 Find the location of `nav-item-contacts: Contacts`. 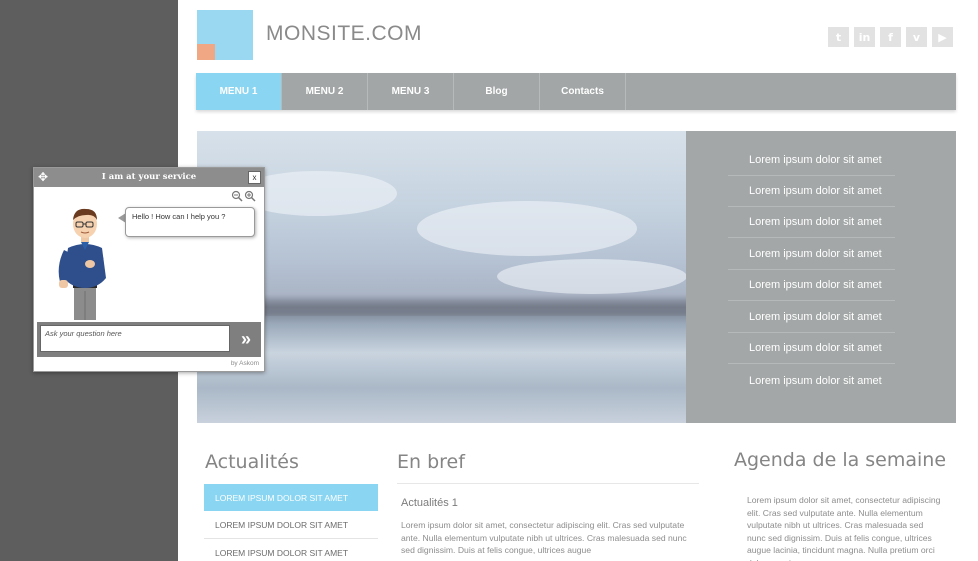

nav-item-contacts: Contacts is located at coordinates (583, 91).